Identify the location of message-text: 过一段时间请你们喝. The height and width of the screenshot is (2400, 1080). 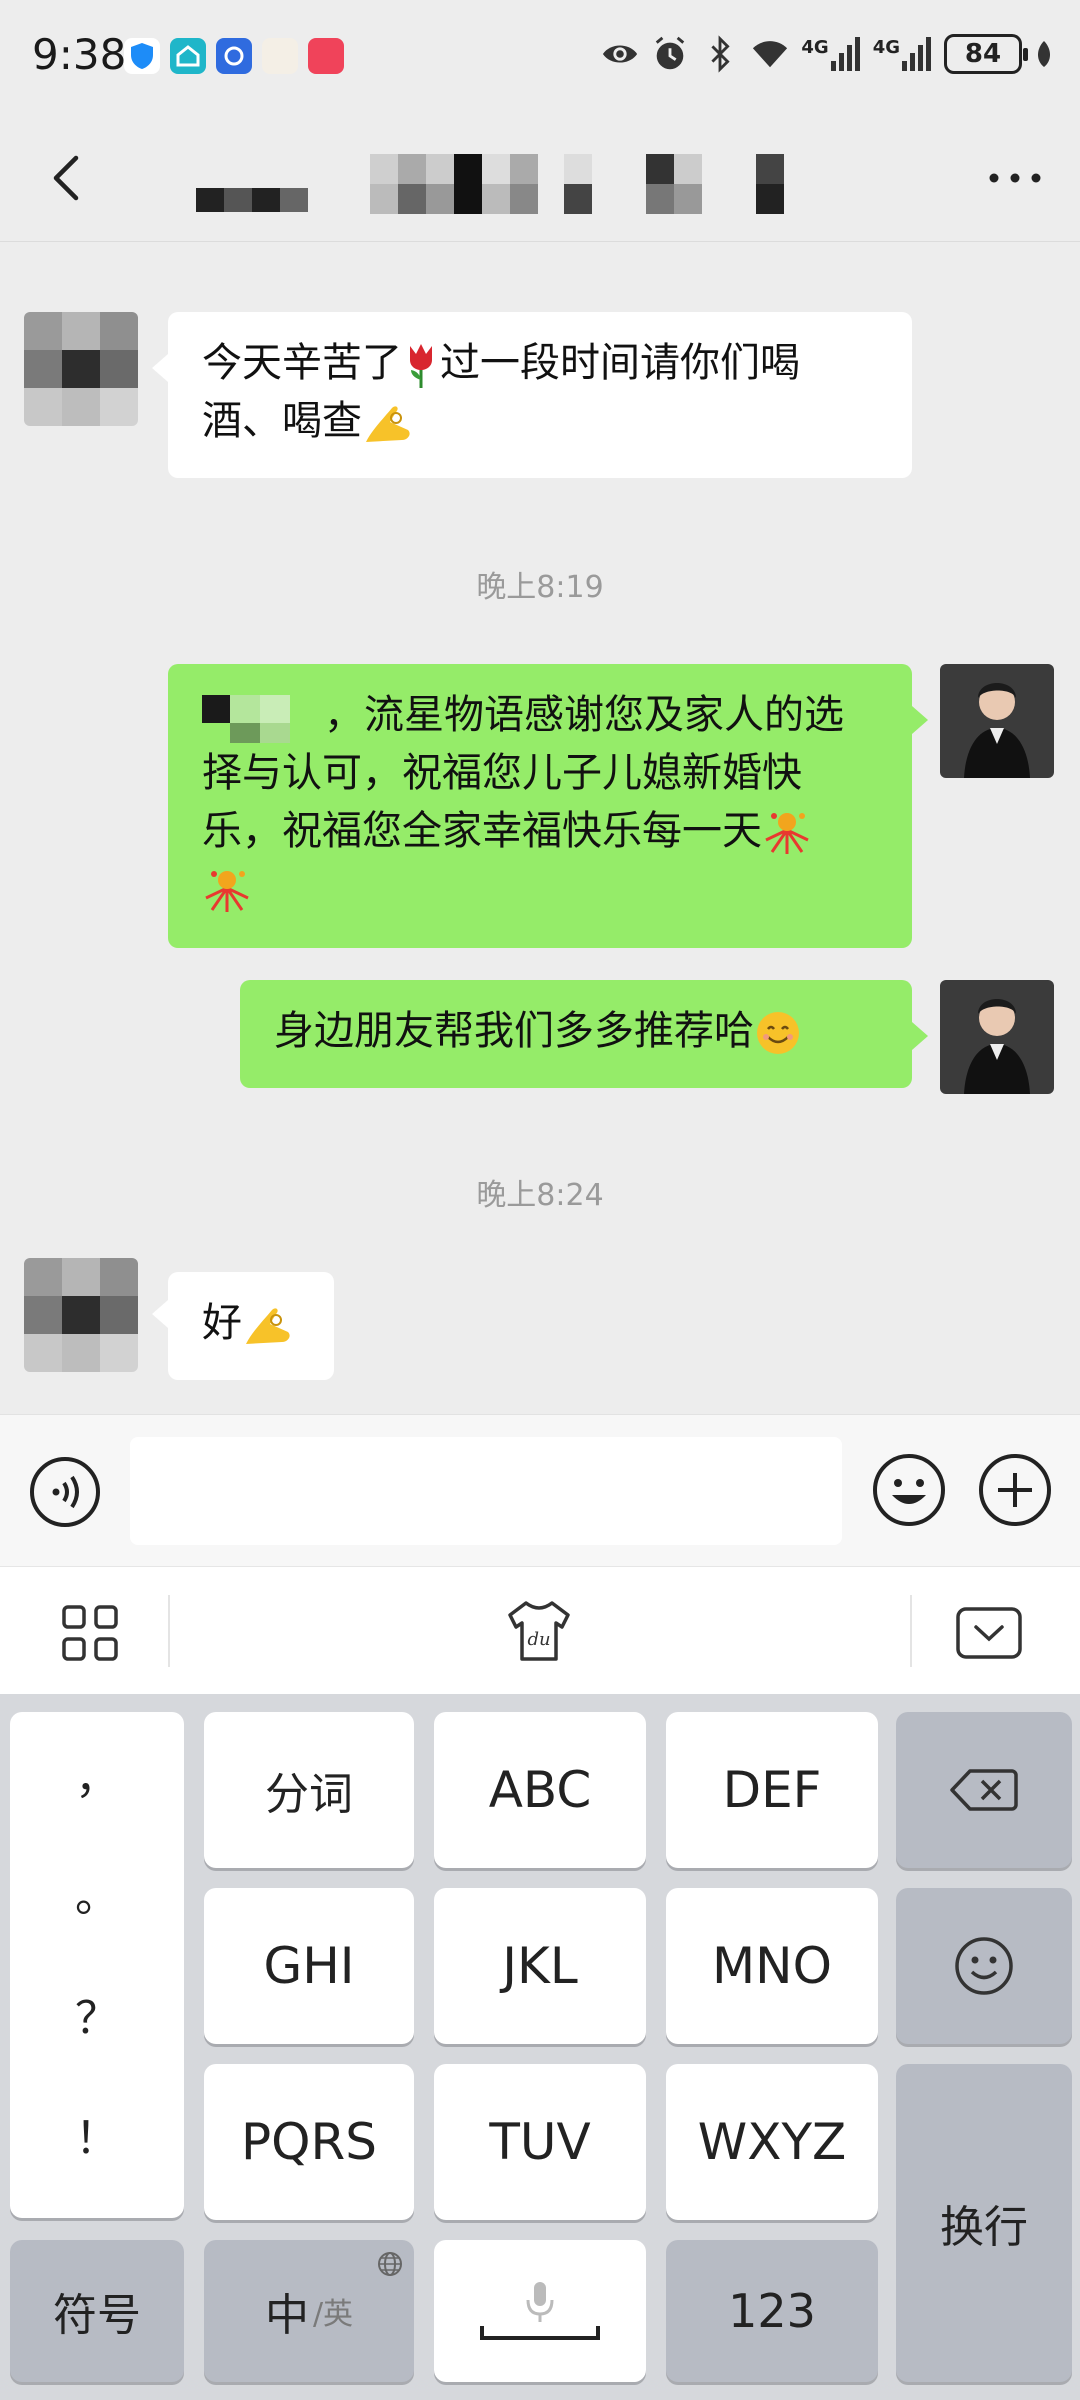
(620, 363).